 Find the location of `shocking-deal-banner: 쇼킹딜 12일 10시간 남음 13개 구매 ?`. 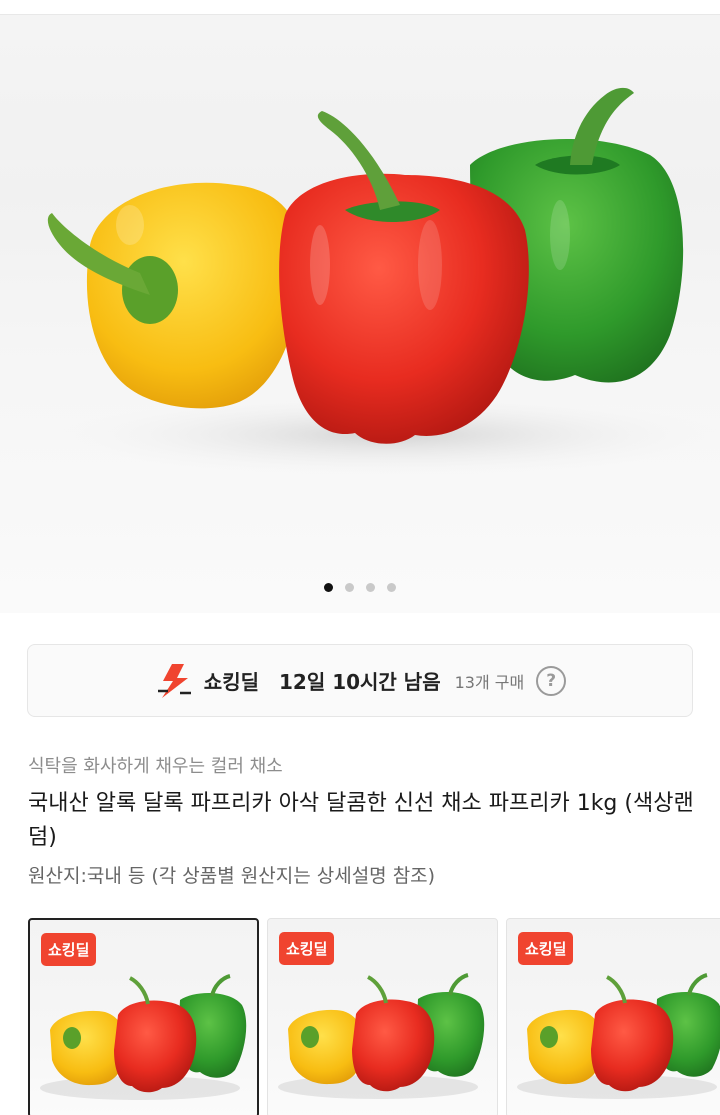

shocking-deal-banner: 쇼킹딜 12일 10시간 남음 13개 구매 ? is located at coordinates (360, 680).